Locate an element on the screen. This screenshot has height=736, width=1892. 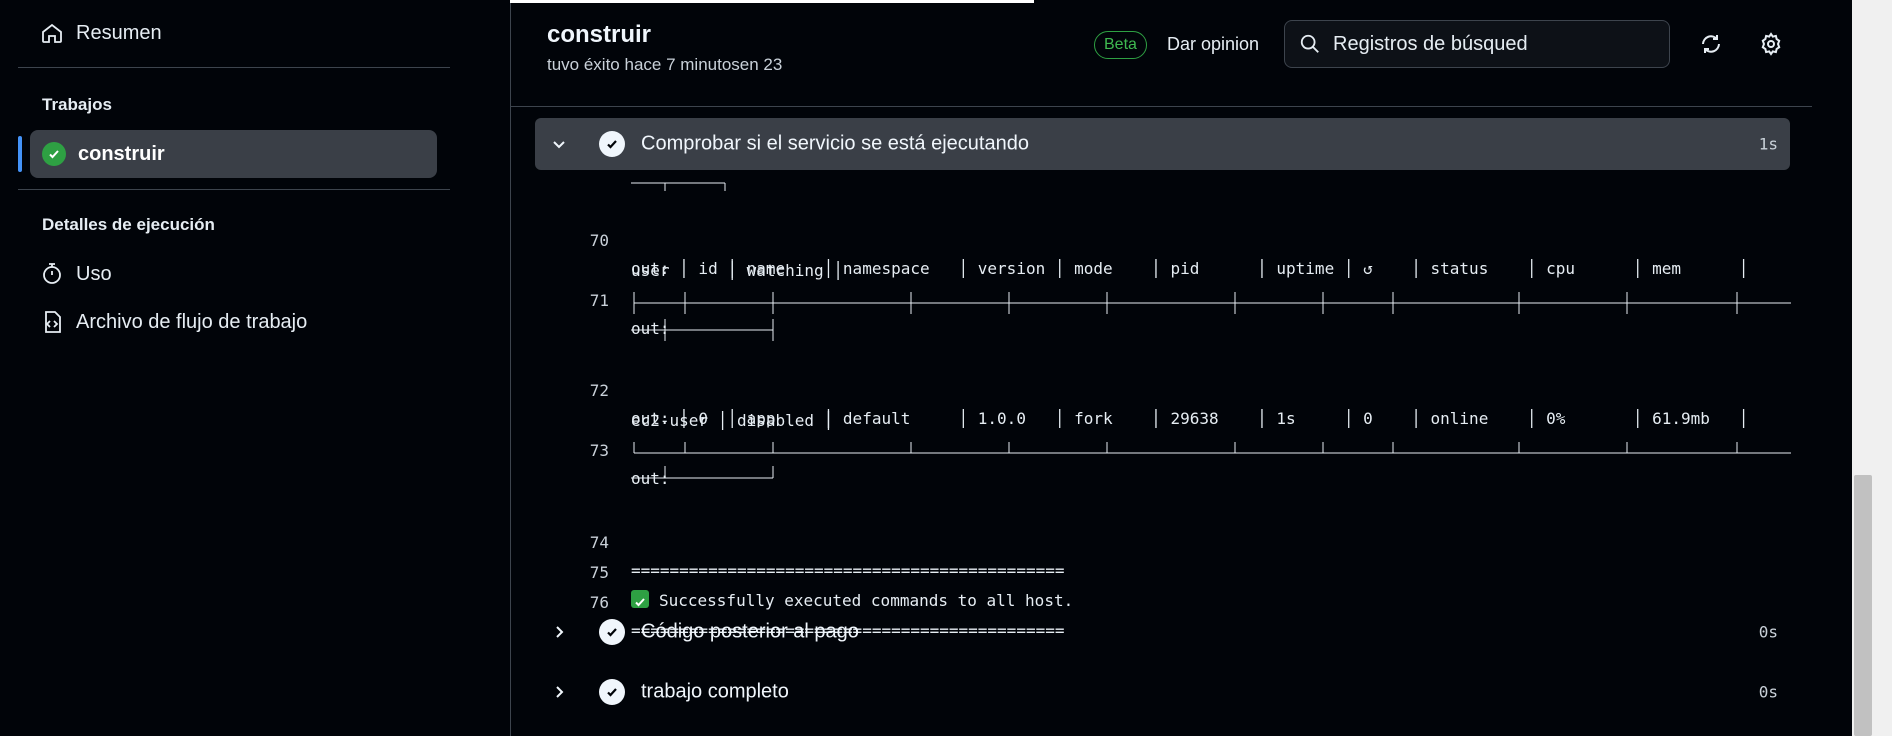
step-label: trabajo completo is located at coordinates (715, 691).